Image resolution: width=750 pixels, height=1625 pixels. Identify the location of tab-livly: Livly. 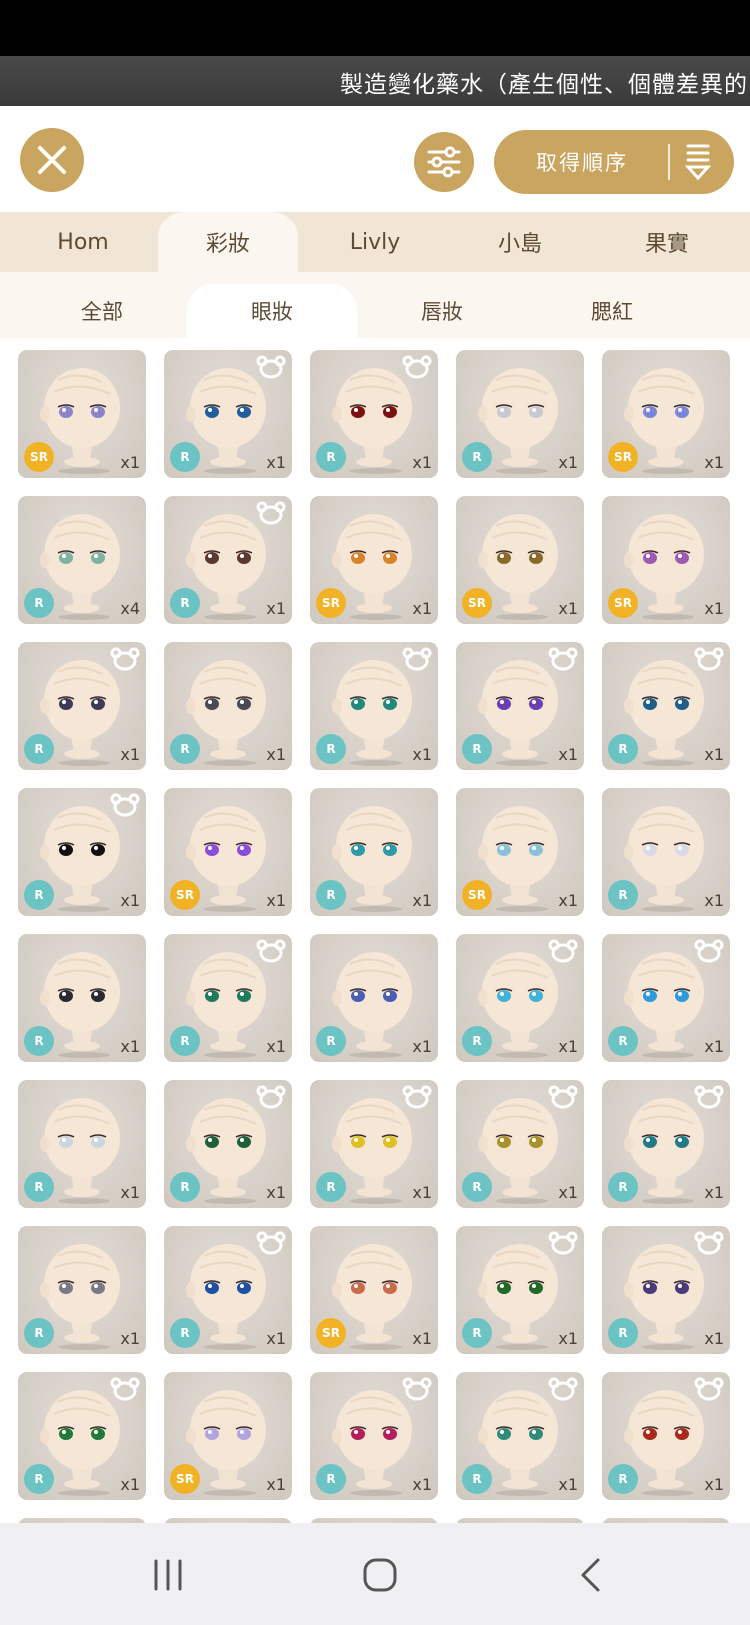
(375, 242).